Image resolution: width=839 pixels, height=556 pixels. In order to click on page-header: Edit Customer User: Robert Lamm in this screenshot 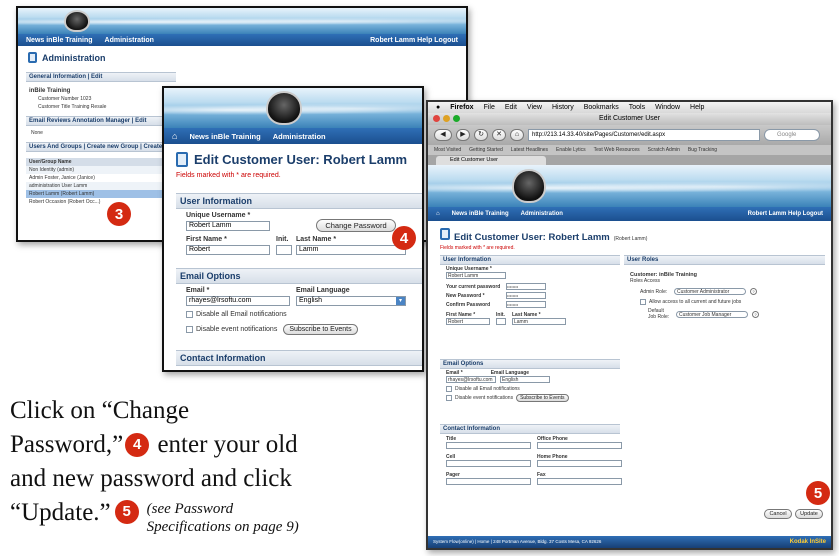, I will do `click(291, 159)`.